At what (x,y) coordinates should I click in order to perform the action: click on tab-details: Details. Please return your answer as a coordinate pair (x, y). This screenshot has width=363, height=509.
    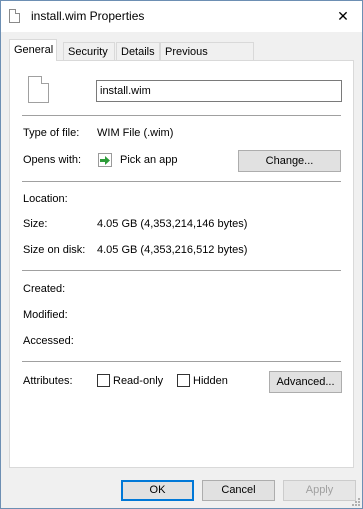
    Looking at the image, I should click on (138, 51).